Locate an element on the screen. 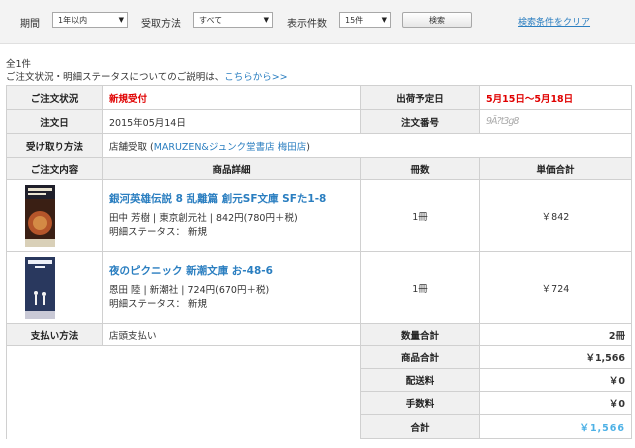  item-title-link: 夜のピクニック 新潮文庫 お-48-6 is located at coordinates (231, 270).